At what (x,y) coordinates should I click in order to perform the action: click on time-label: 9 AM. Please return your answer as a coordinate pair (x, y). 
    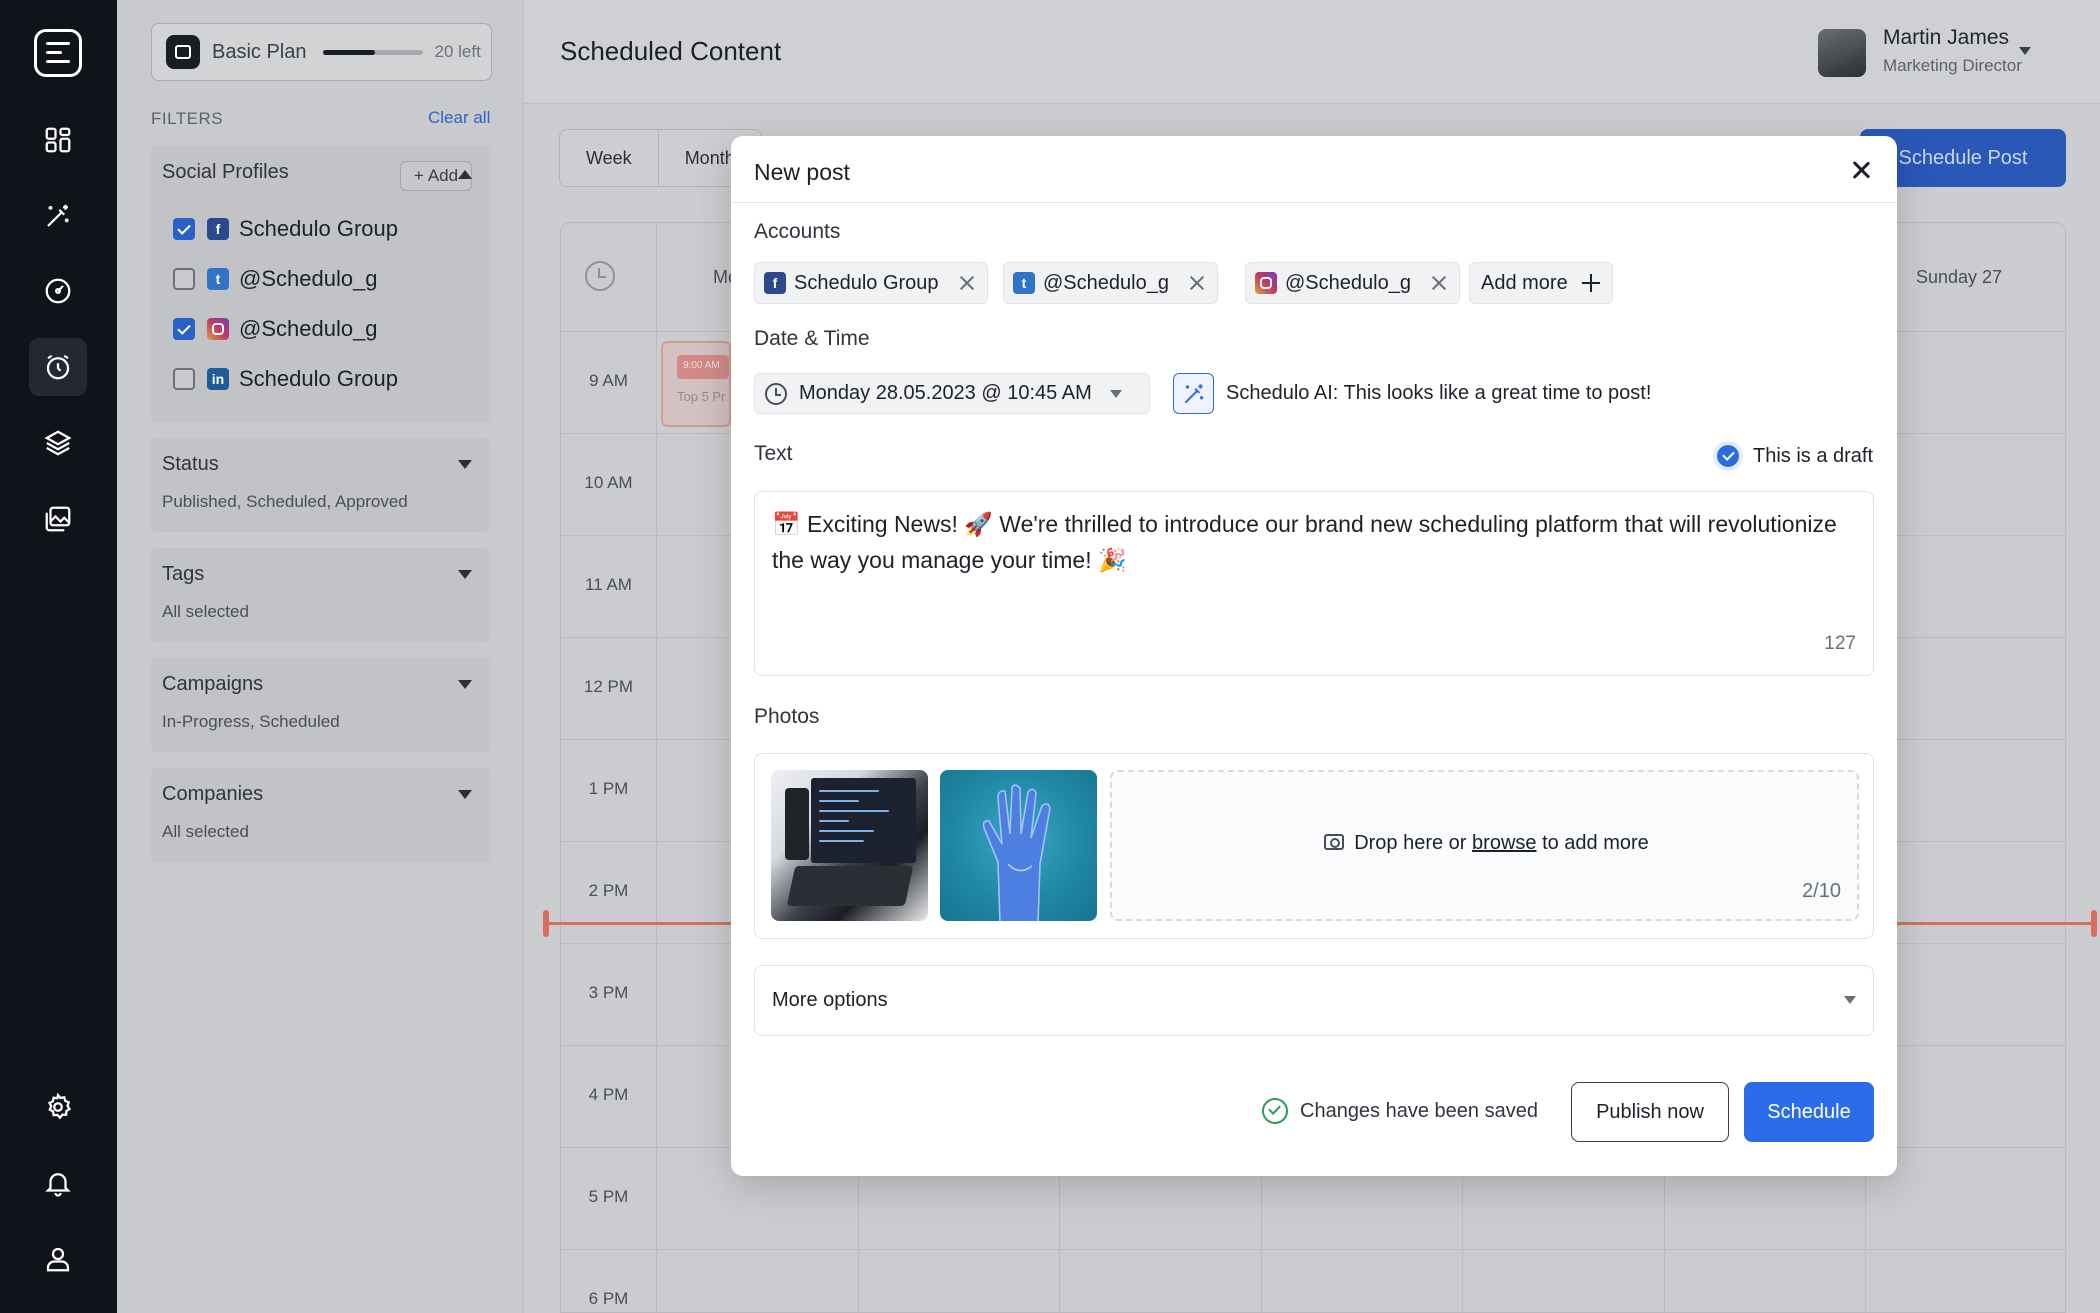
    Looking at the image, I should click on (608, 380).